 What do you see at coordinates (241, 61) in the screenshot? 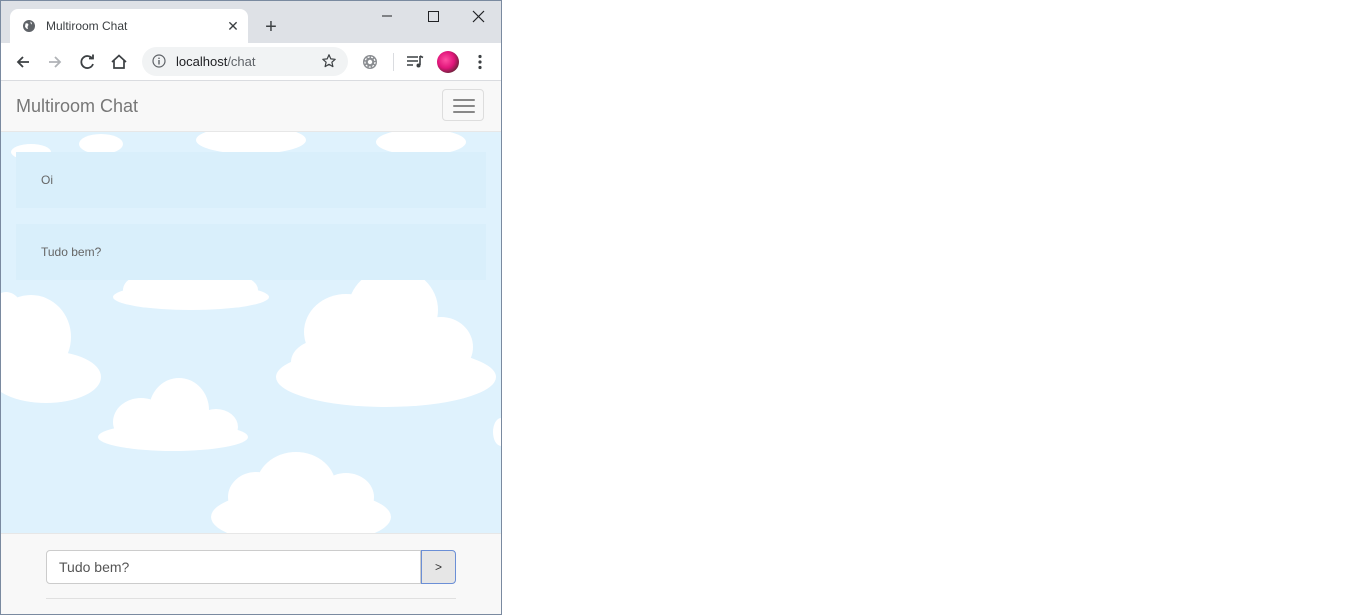
I see `url-path: /chat` at bounding box center [241, 61].